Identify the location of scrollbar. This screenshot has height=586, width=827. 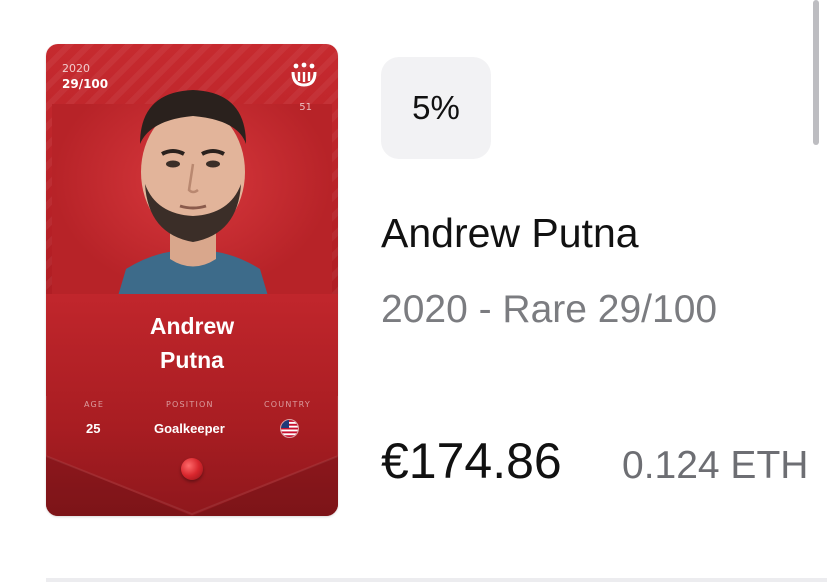
(816, 72).